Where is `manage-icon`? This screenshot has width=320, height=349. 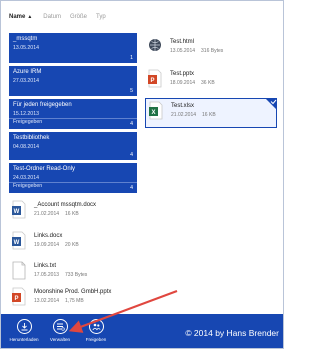
manage-icon is located at coordinates (60, 326).